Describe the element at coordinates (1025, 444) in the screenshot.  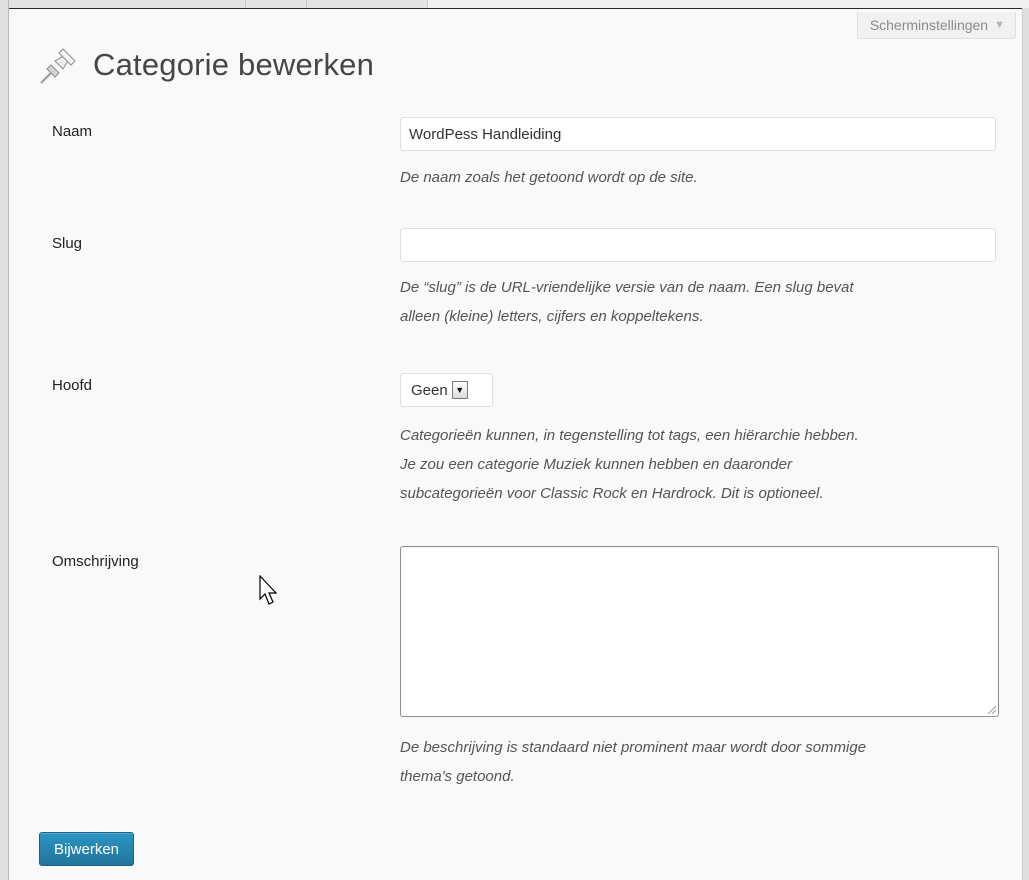
I see `window-scrollbar` at that location.